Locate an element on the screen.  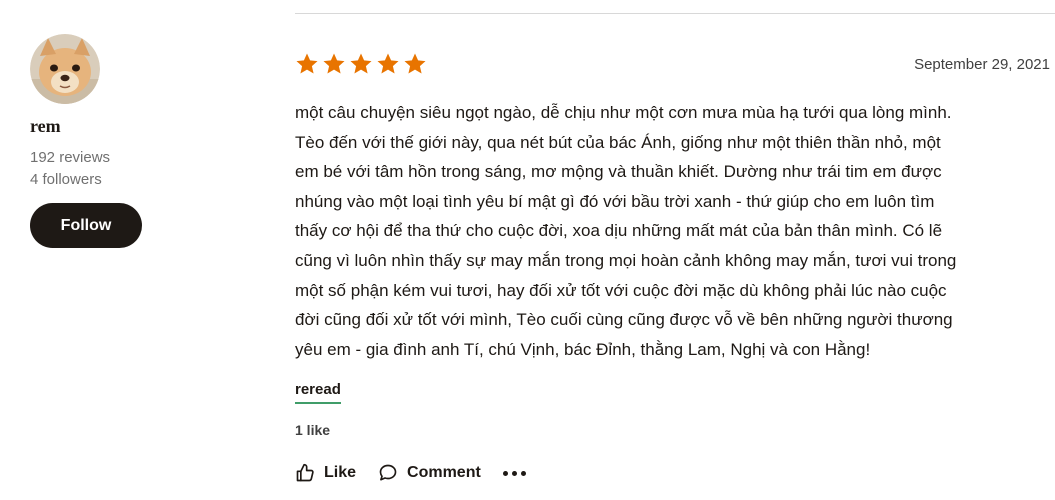
top-divider is located at coordinates (675, 13).